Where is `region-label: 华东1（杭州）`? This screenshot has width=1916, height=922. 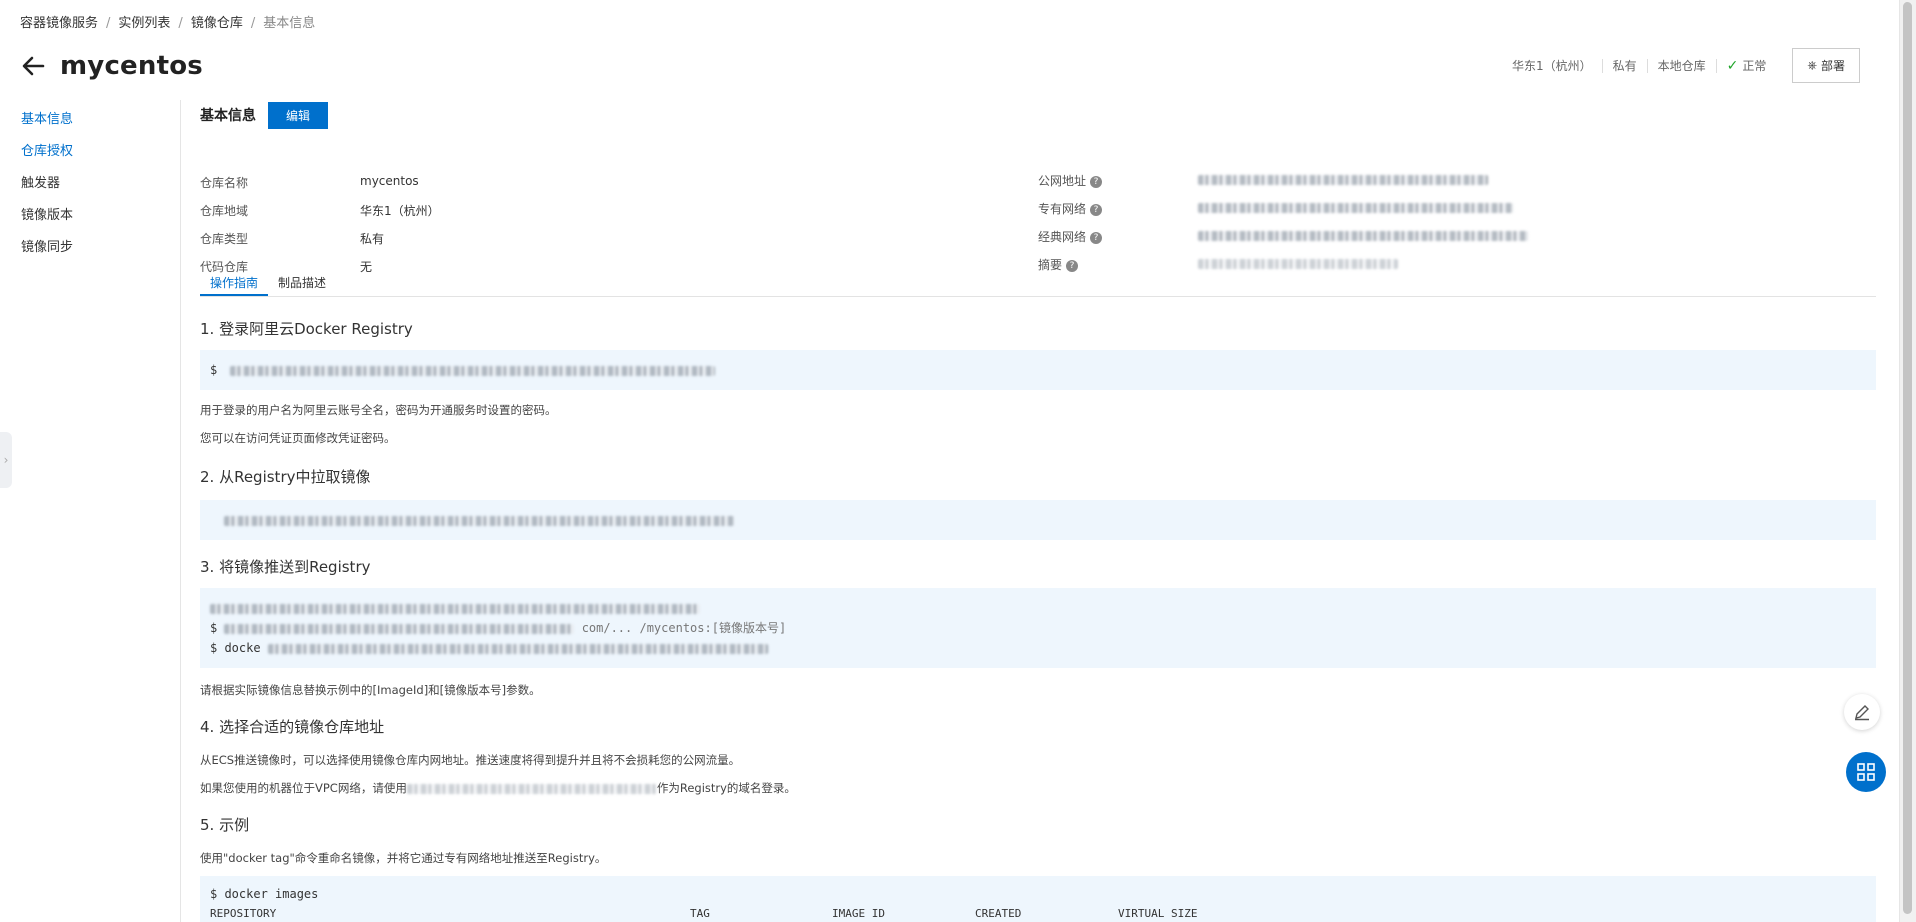
region-label: 华东1（杭州） is located at coordinates (1551, 65).